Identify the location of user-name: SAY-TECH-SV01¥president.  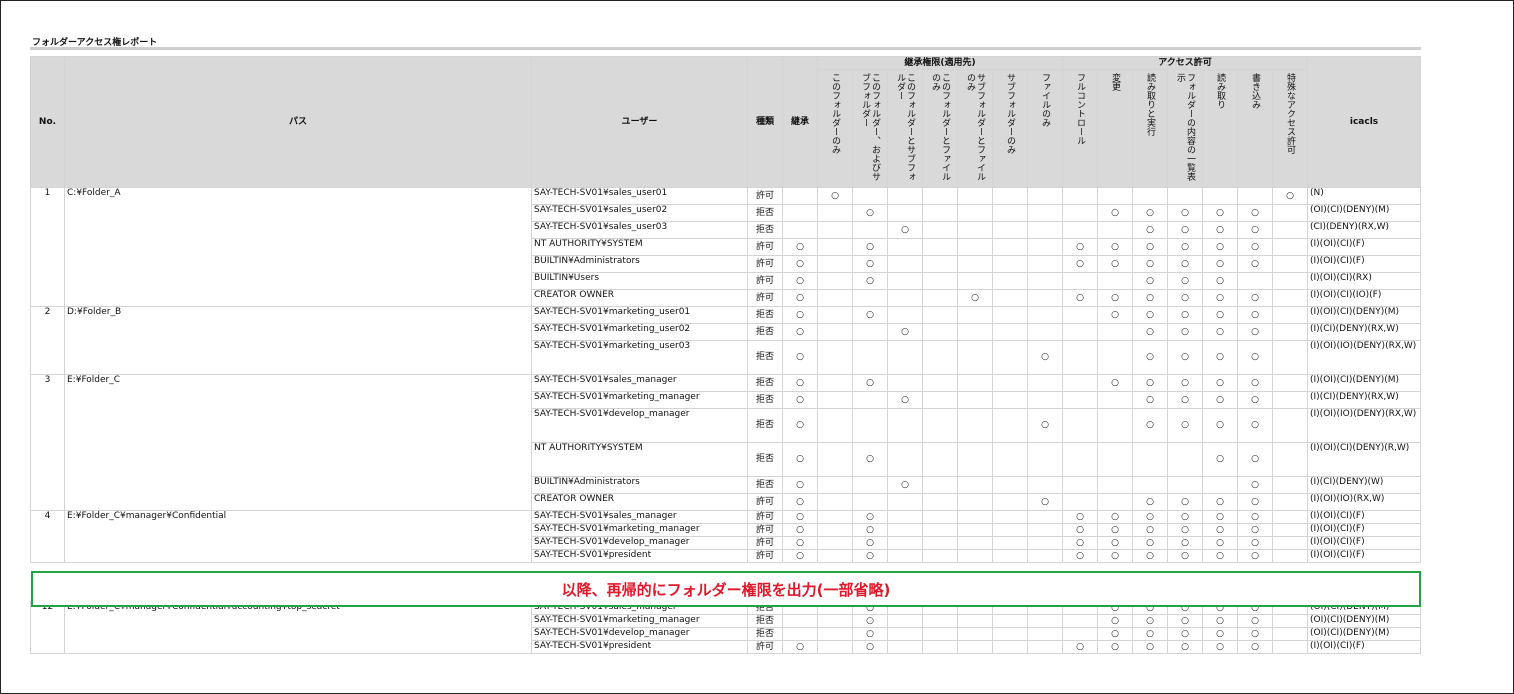
(639, 647).